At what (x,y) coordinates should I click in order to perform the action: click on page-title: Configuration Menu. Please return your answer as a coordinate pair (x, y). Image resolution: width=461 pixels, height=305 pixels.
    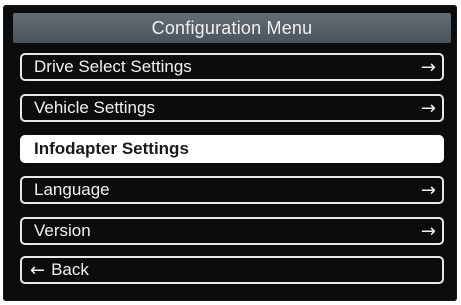
    Looking at the image, I should click on (232, 27).